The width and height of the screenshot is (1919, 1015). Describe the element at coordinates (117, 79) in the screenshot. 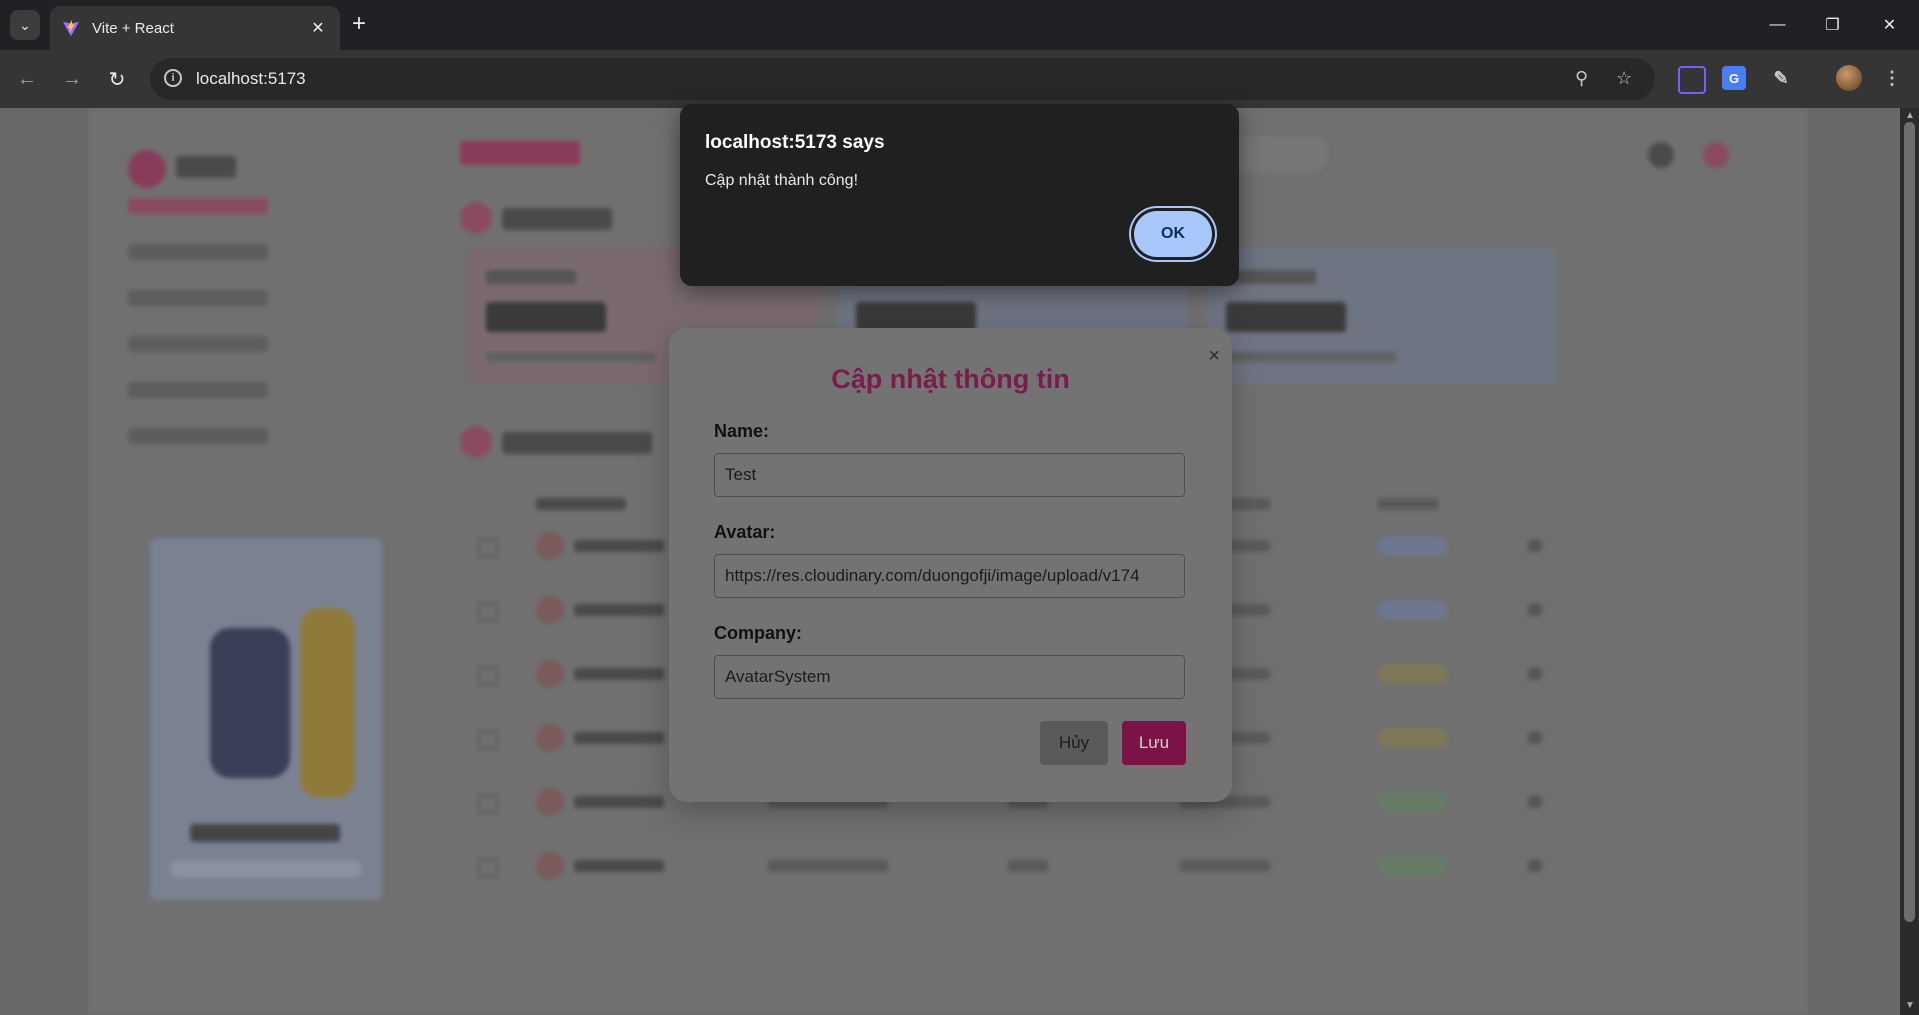

I see `reload-icon: ↻` at that location.